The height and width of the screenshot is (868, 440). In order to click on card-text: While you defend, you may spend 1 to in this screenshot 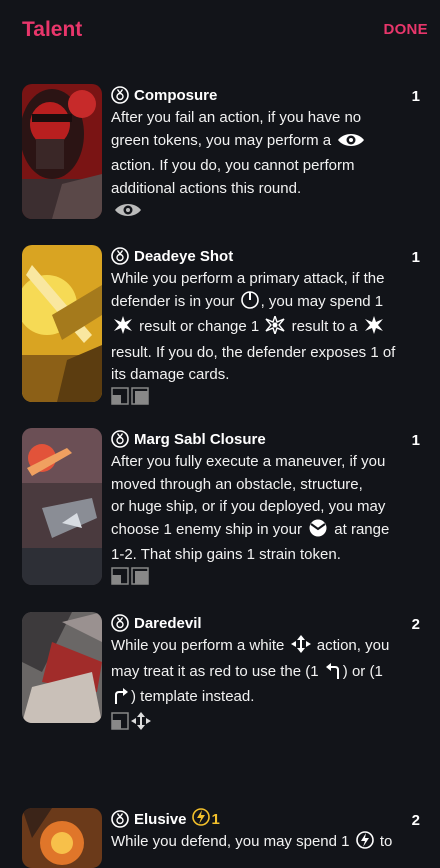, I will do `click(261, 844)`.